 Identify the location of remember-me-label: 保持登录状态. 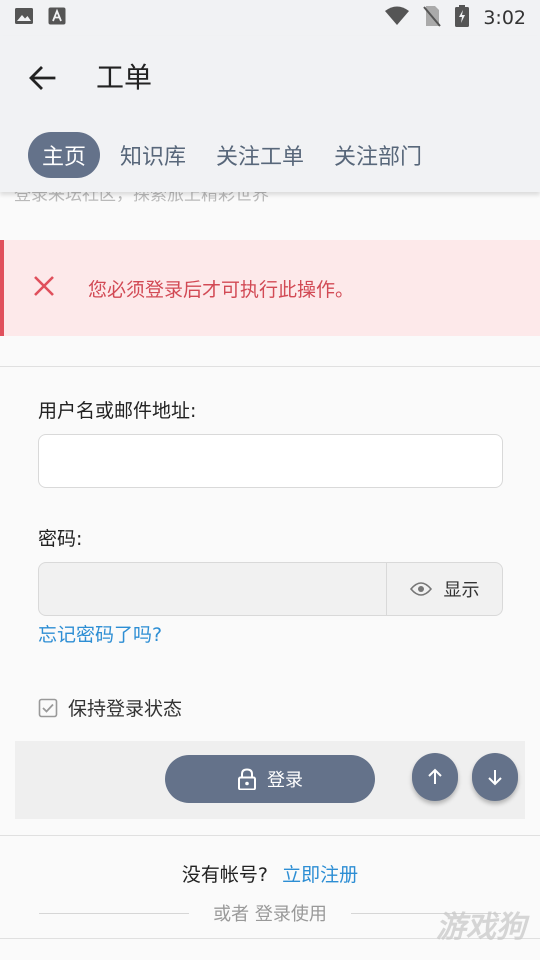
(125, 709).